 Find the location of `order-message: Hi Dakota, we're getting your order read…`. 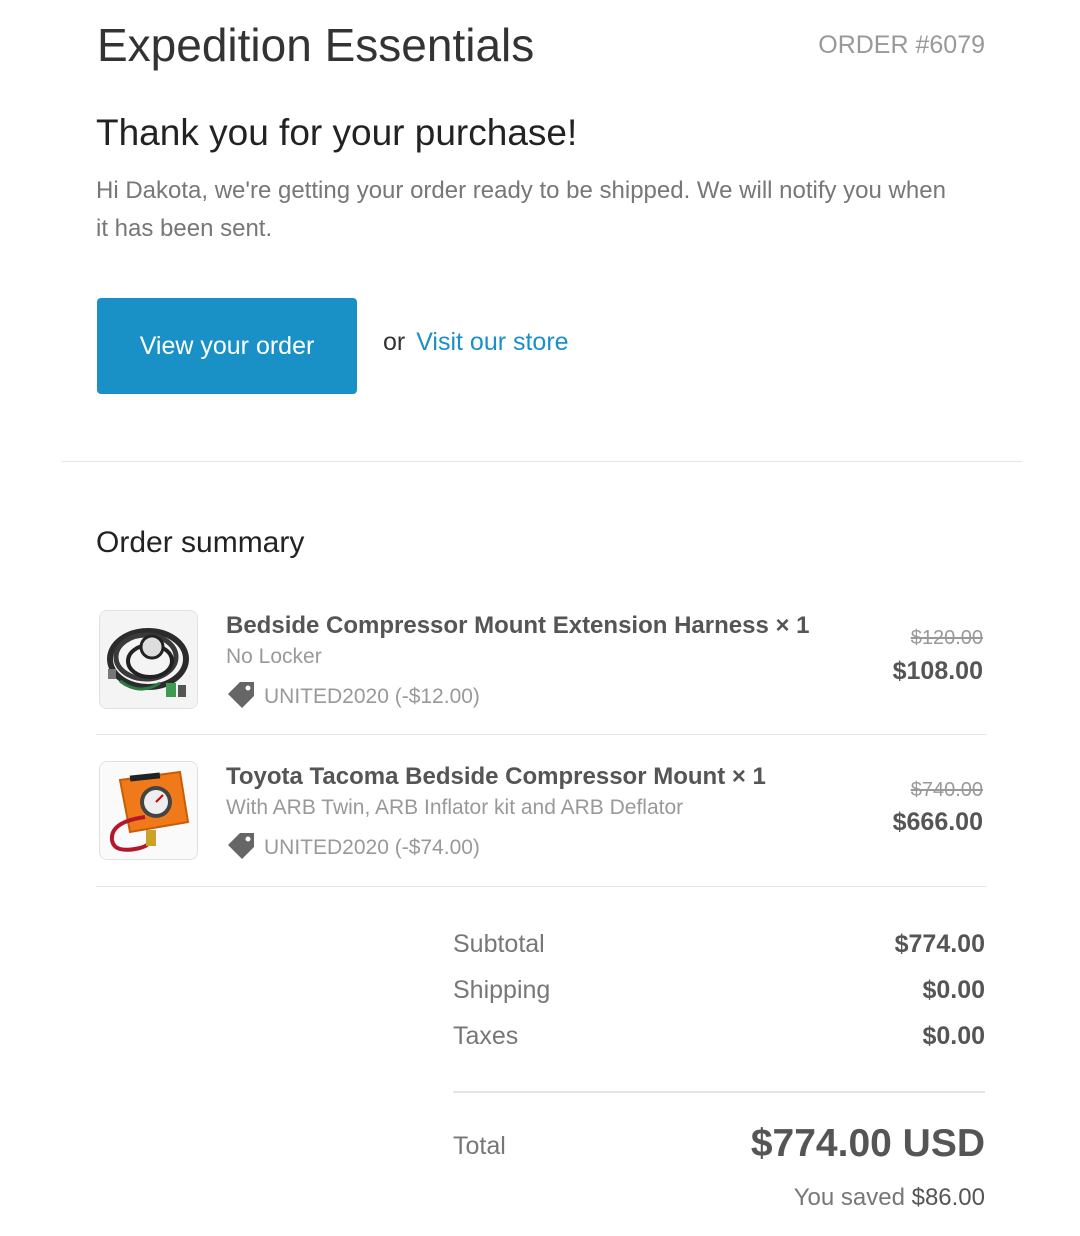

order-message: Hi Dakota, we're getting your order read… is located at coordinates (521, 209).